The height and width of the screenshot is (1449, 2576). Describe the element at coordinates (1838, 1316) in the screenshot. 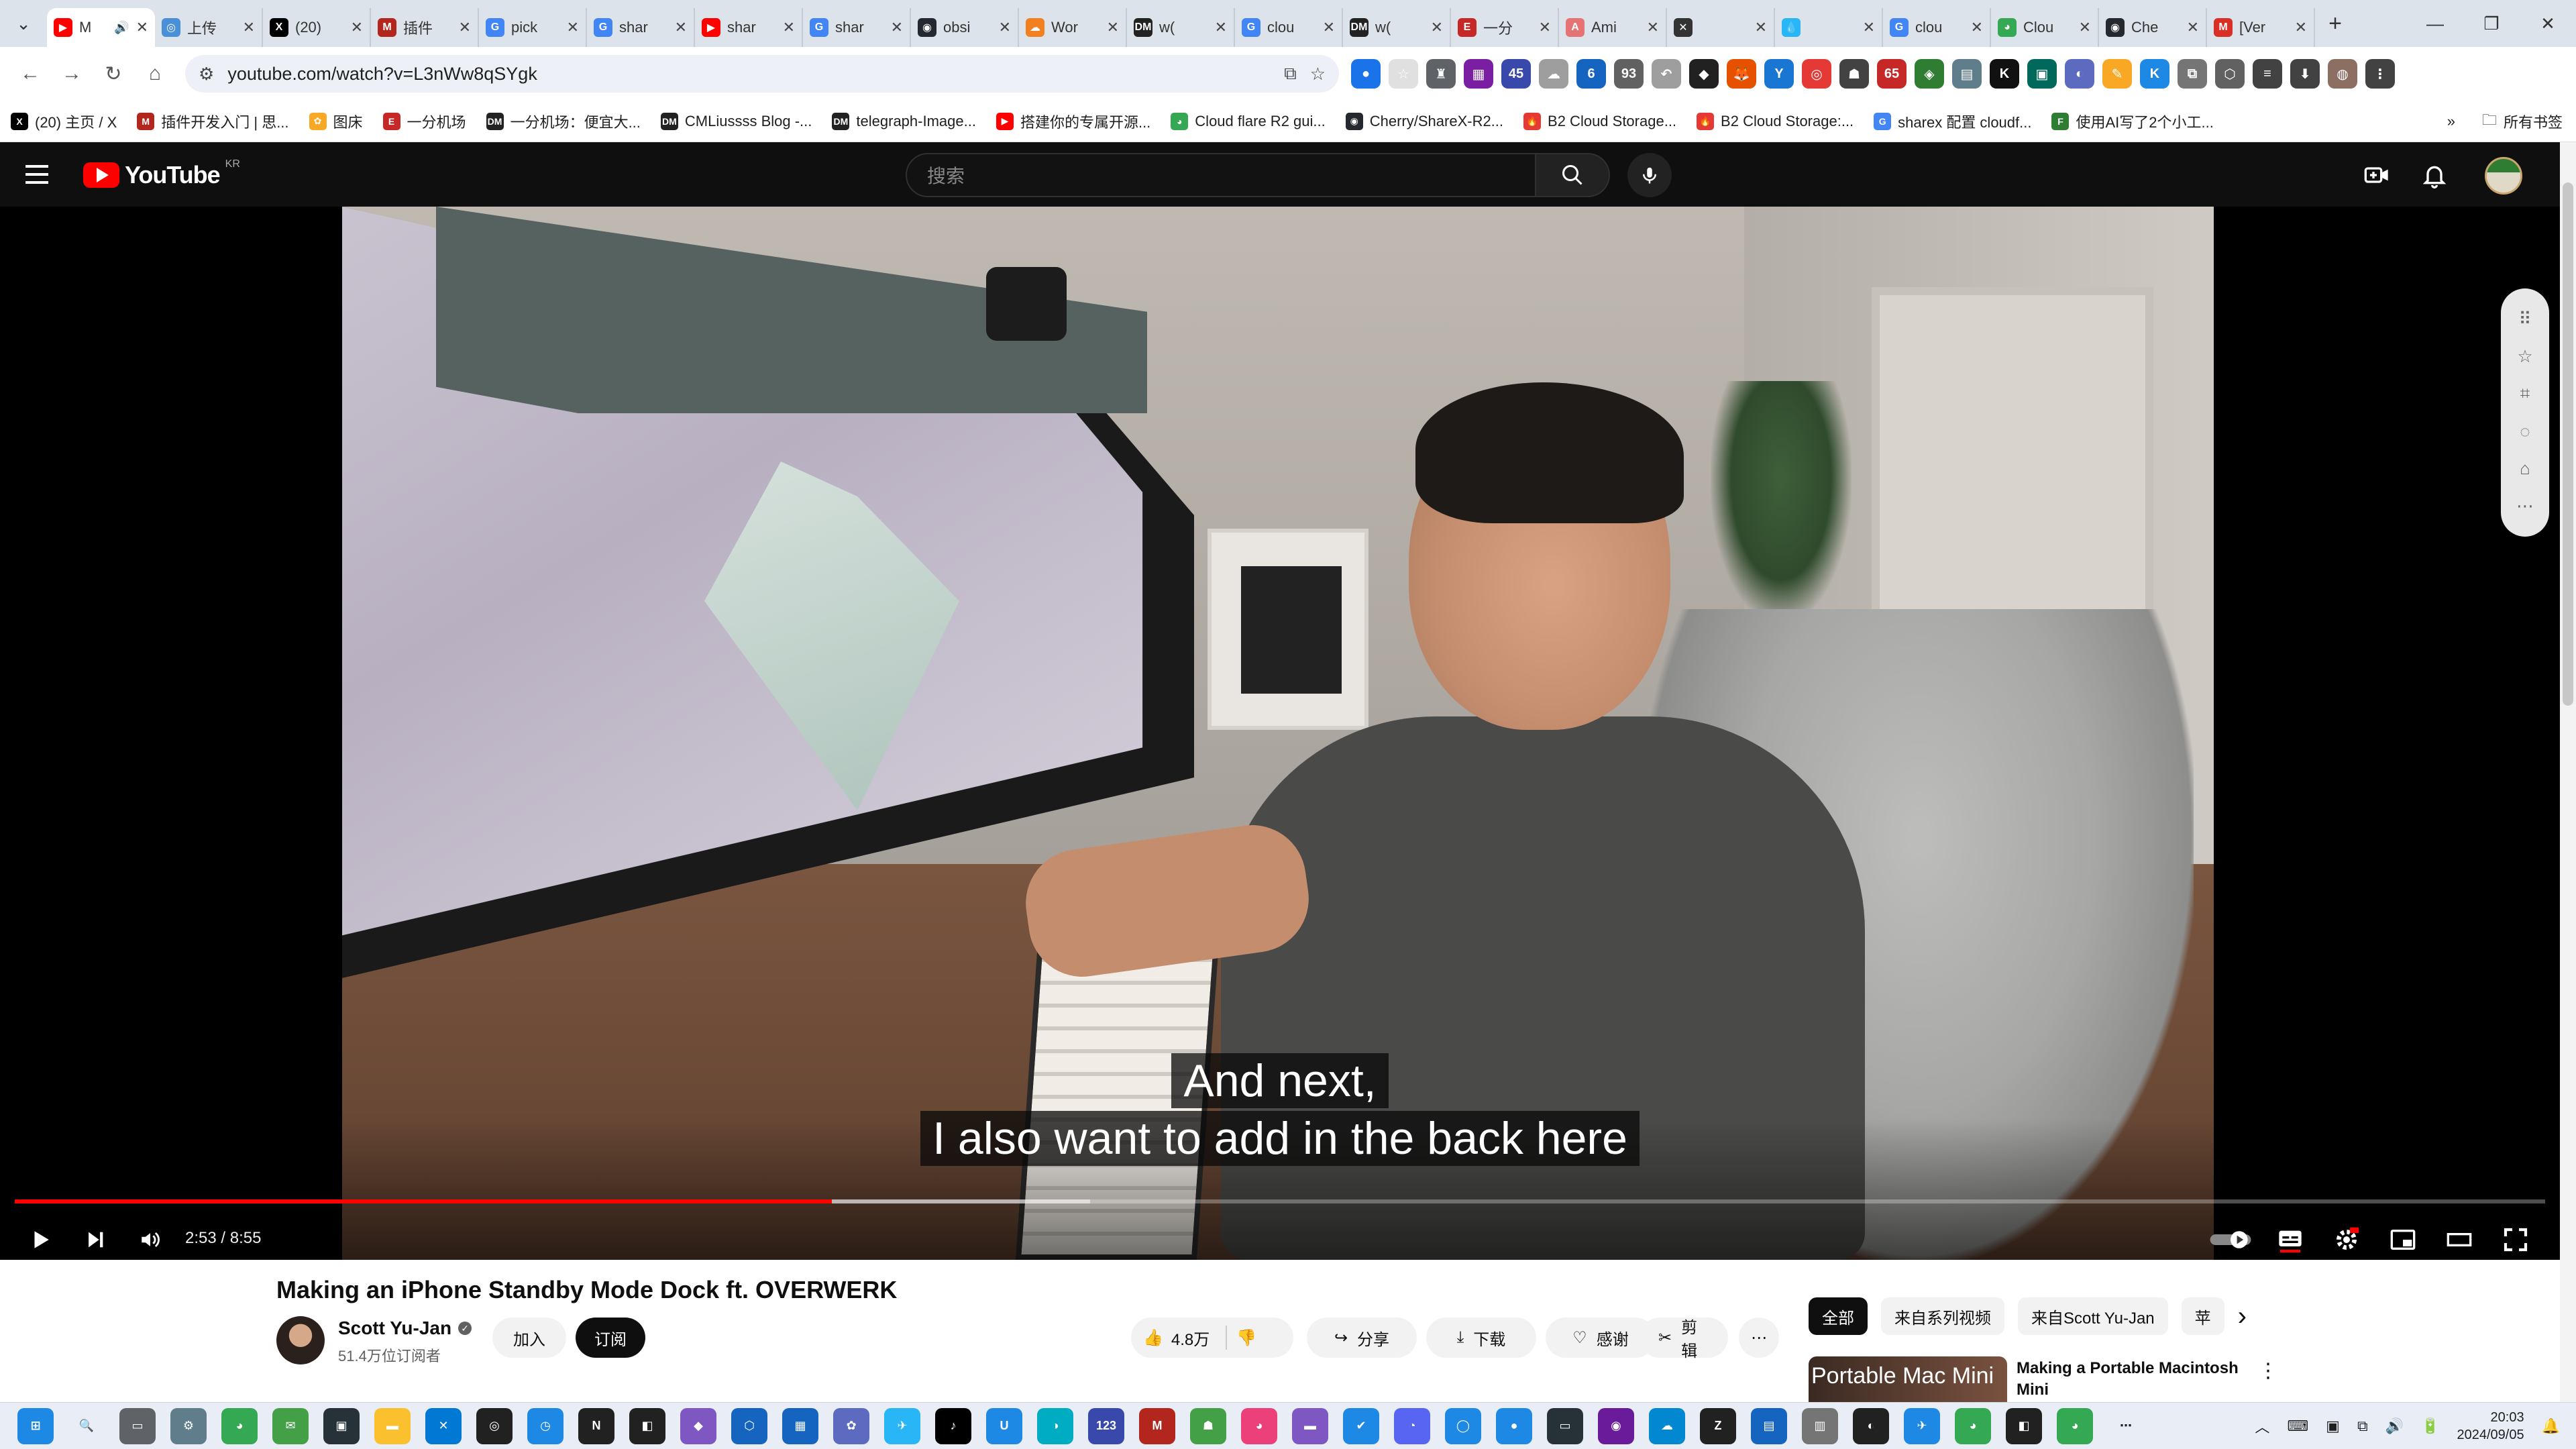

I see `chip-all: 全部` at that location.